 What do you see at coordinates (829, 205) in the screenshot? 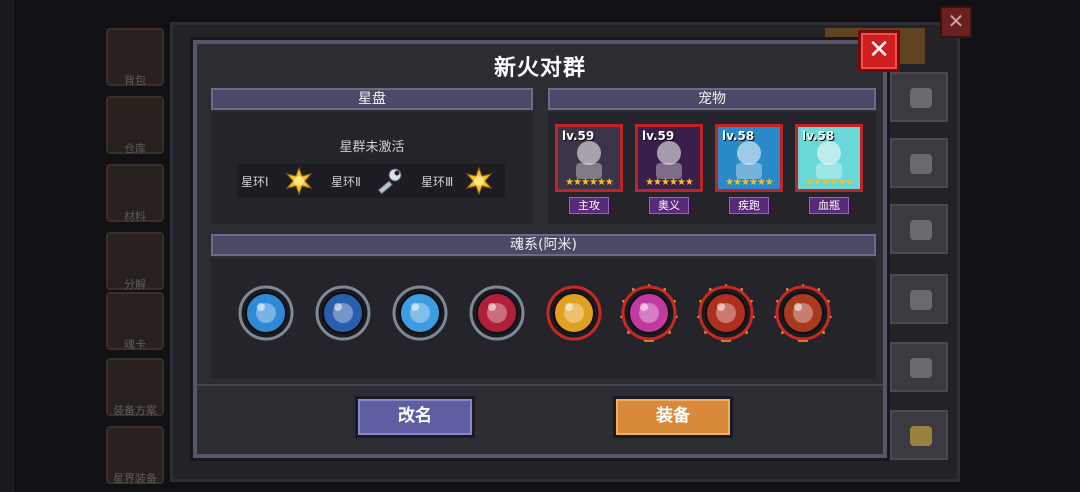
I see `pet-role-tag: 血瓶` at bounding box center [829, 205].